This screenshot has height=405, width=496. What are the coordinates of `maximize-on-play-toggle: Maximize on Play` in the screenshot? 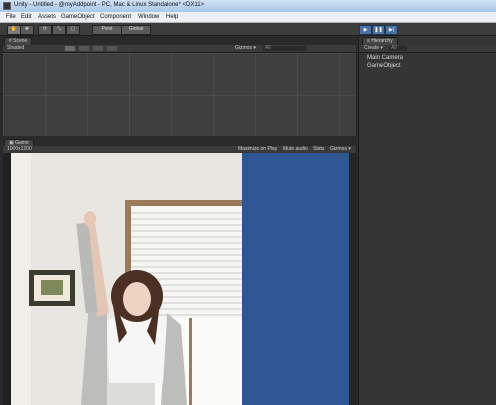 It's located at (257, 149).